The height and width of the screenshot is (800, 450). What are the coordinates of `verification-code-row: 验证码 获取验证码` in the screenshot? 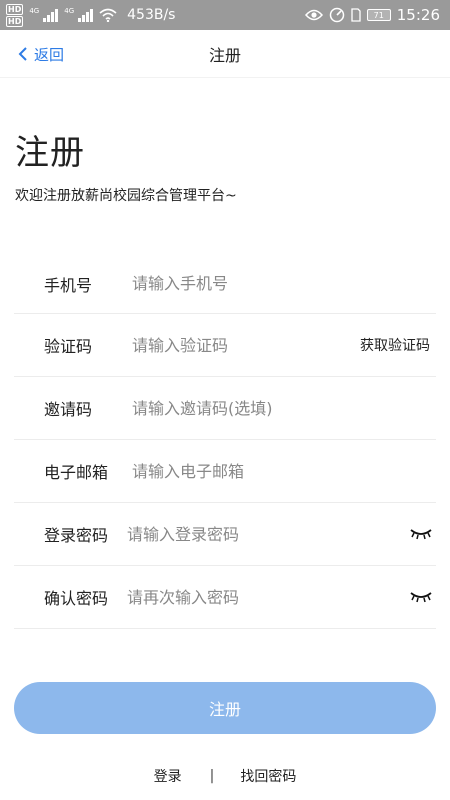 It's located at (225, 345).